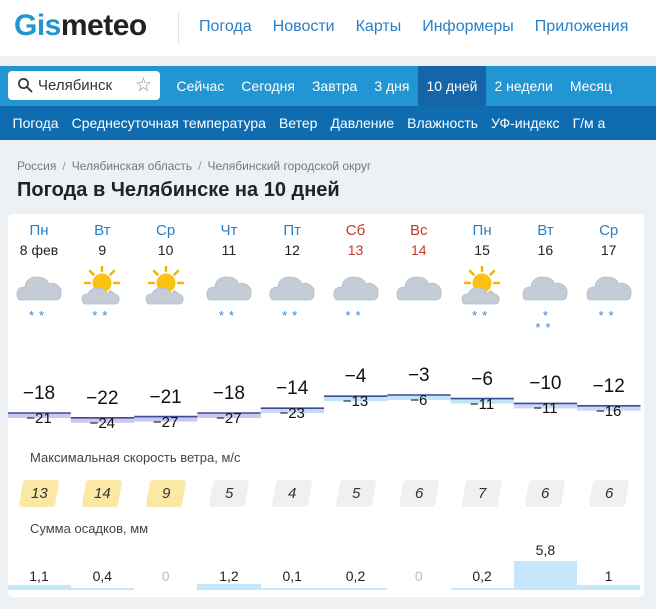 This screenshot has height=609, width=656. I want to click on temp-max: −10, so click(545, 384).